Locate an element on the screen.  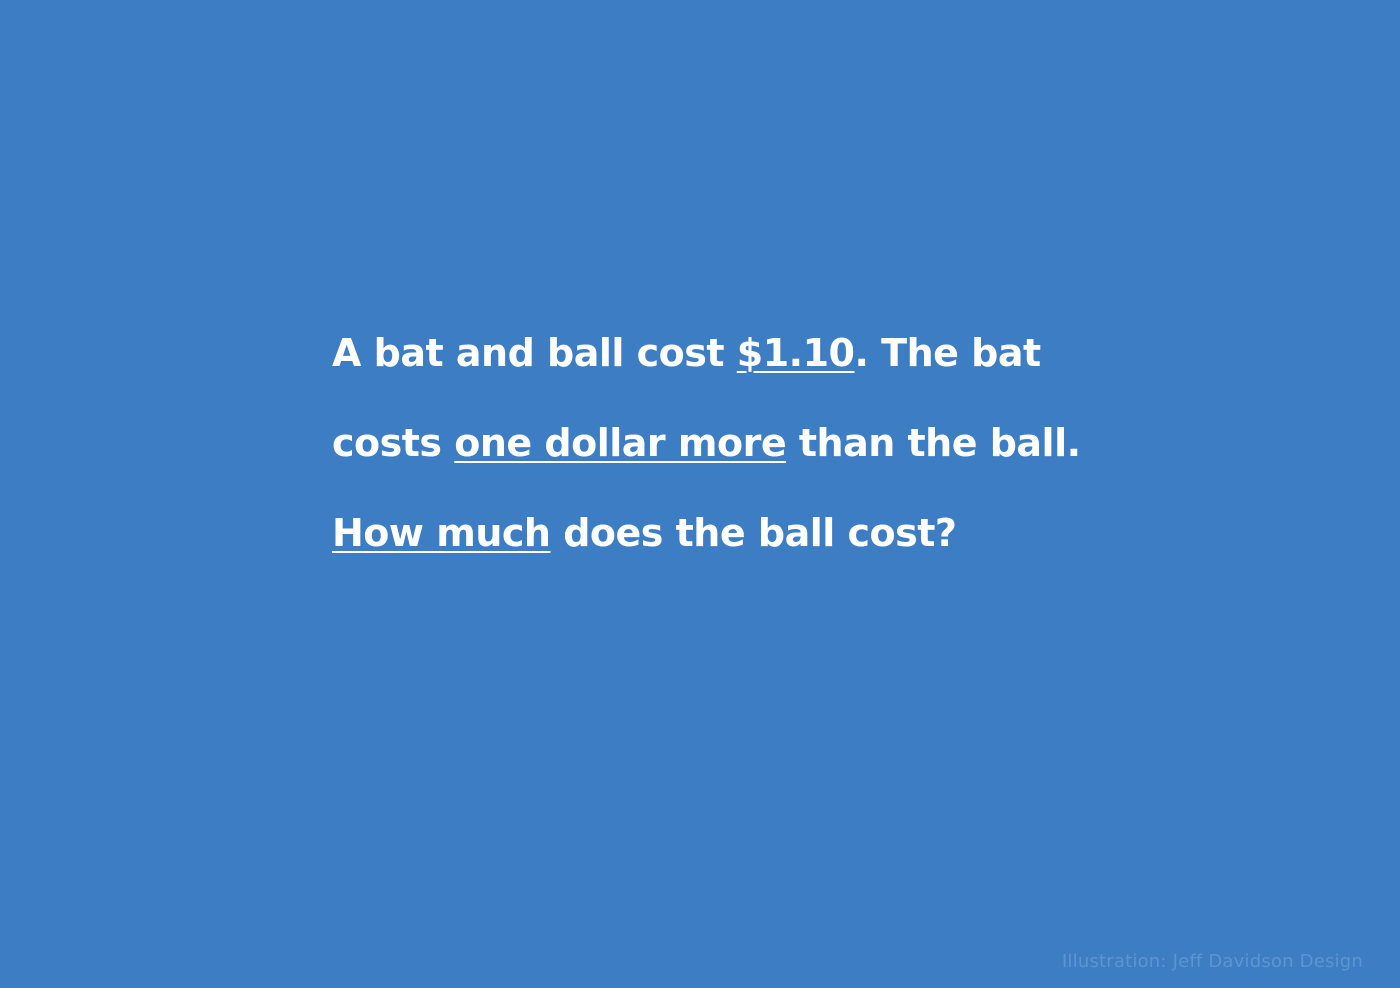
line-1-text: A bat and ball cost is located at coordinates (534, 353).